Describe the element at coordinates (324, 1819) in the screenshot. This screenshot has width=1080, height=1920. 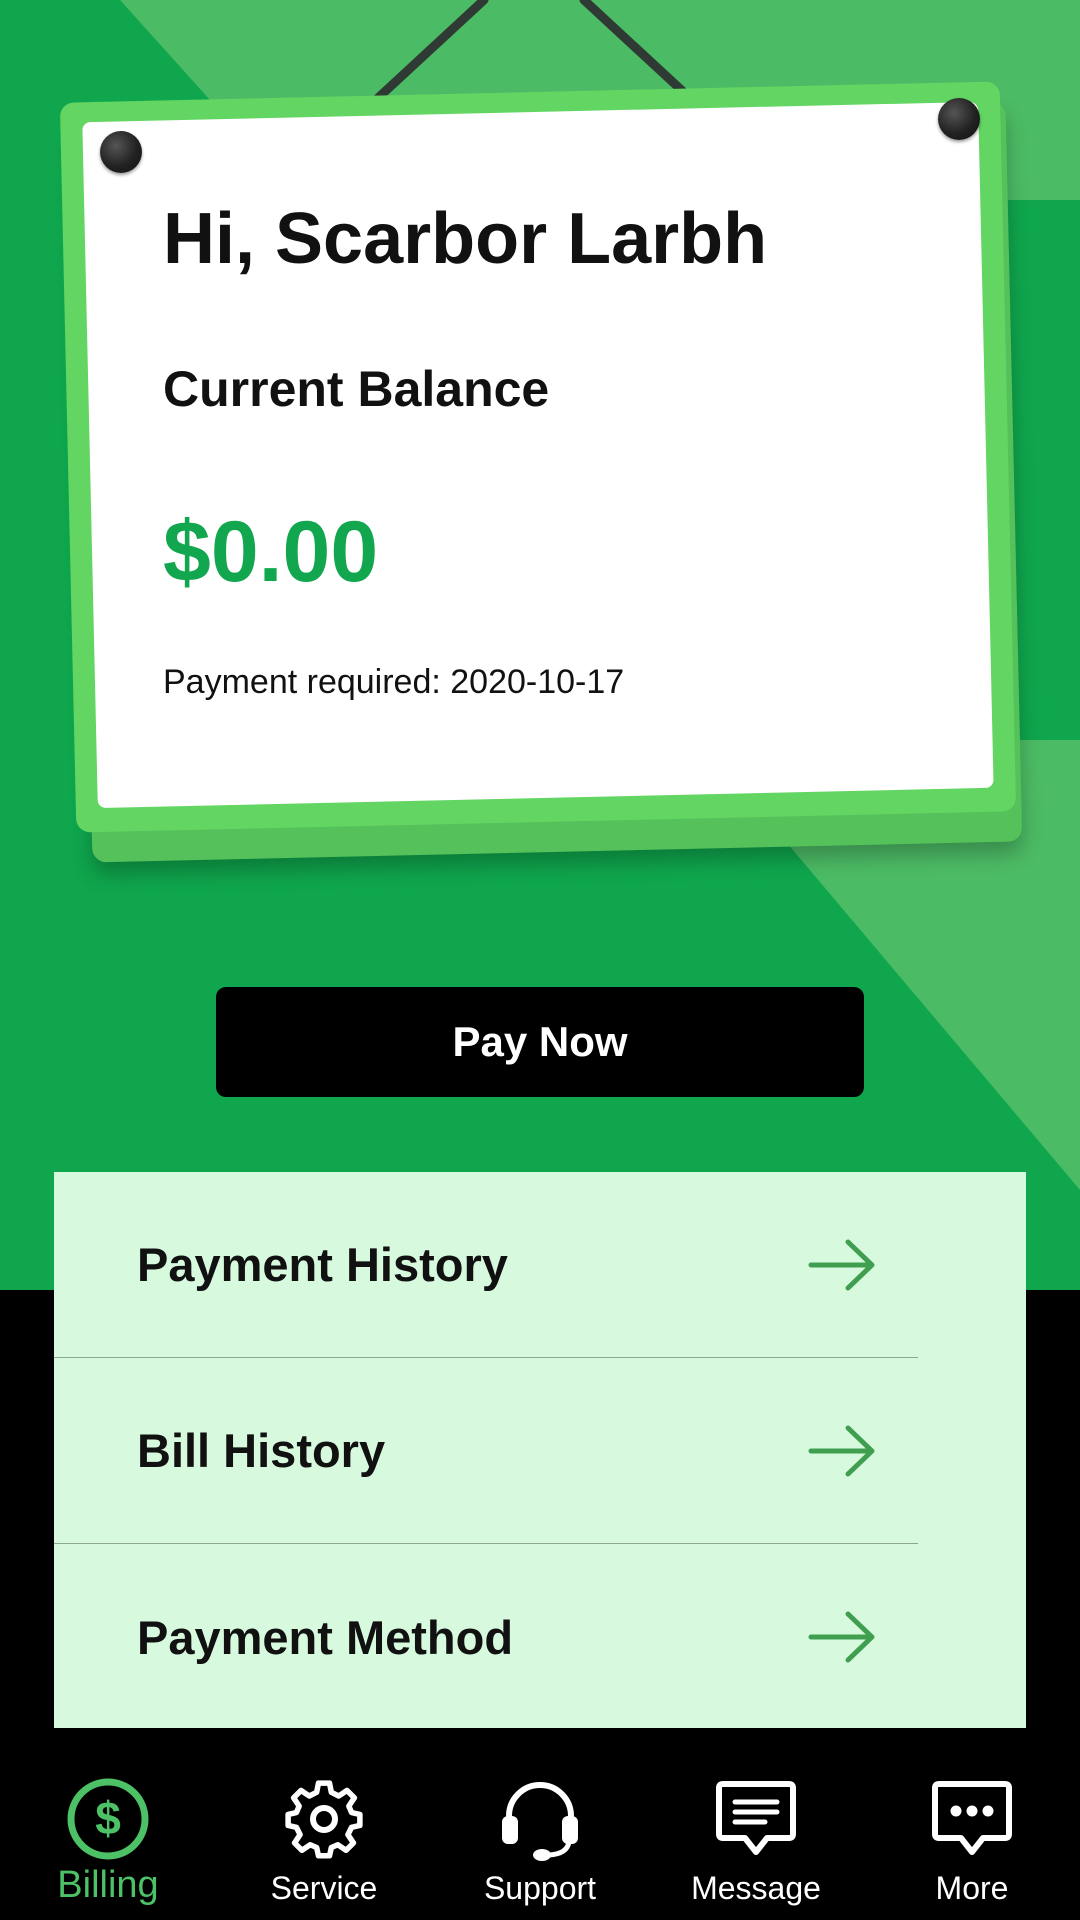
I see `gear-icon` at that location.